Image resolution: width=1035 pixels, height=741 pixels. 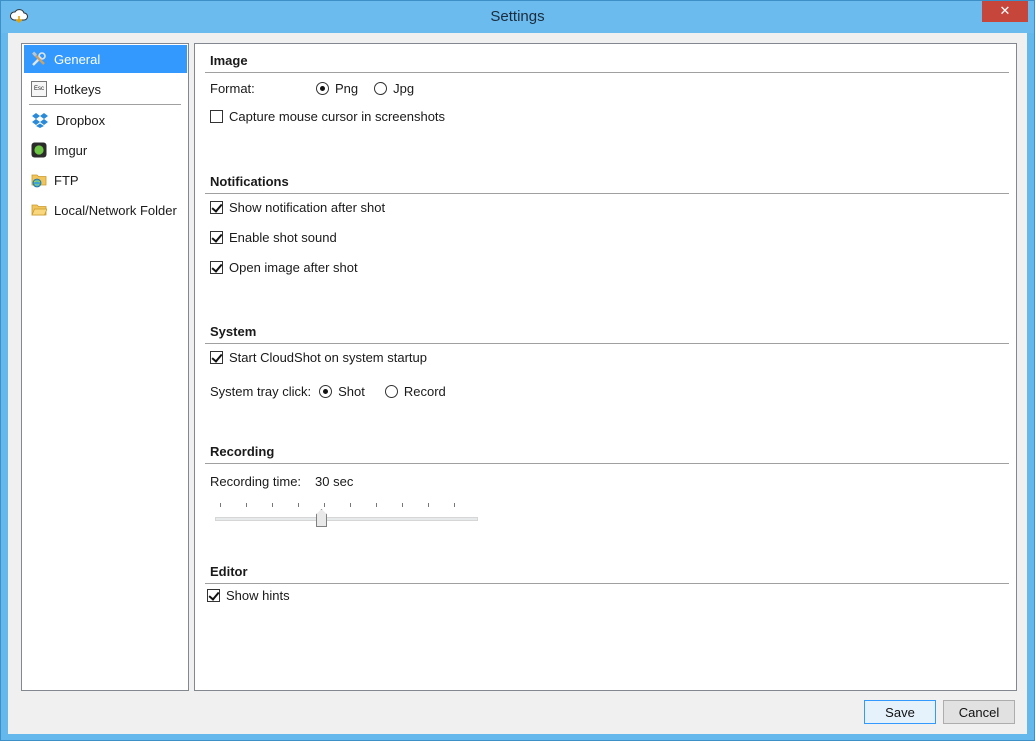 I want to click on sidebar-item-ftp: FTP, so click(x=105, y=180).